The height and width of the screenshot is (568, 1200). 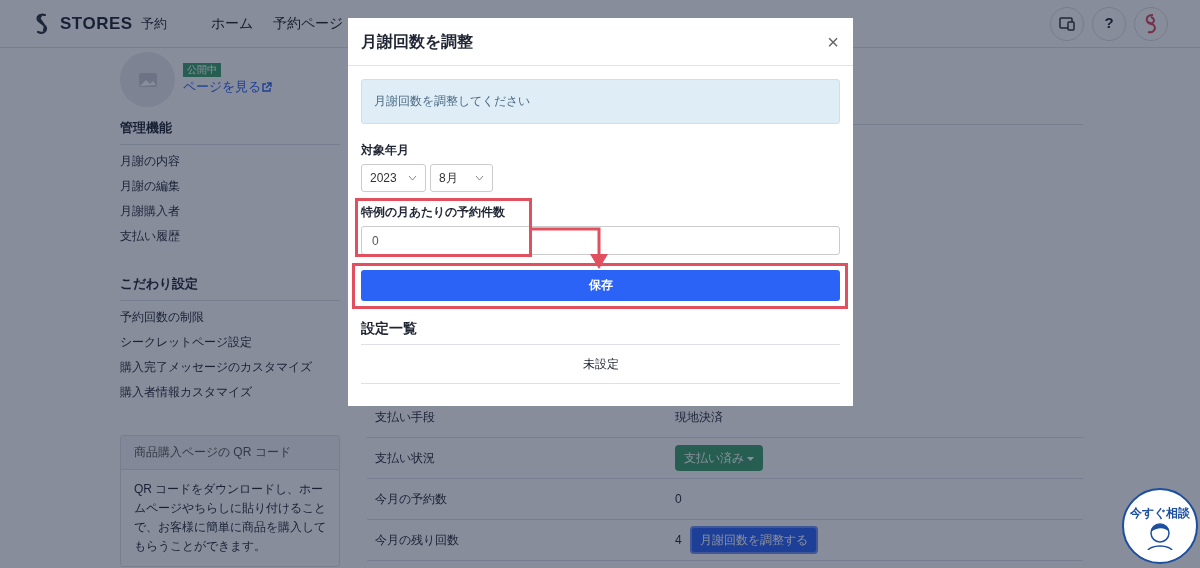 What do you see at coordinates (751, 458) in the screenshot?
I see `caret-icon` at bounding box center [751, 458].